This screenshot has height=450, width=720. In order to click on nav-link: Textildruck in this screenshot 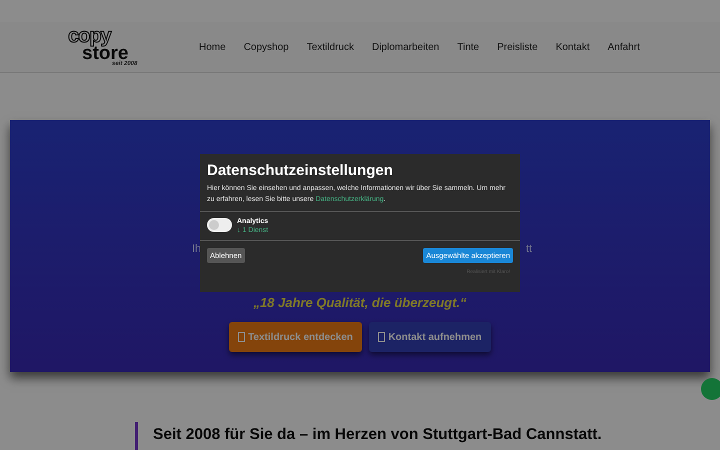, I will do `click(330, 47)`.